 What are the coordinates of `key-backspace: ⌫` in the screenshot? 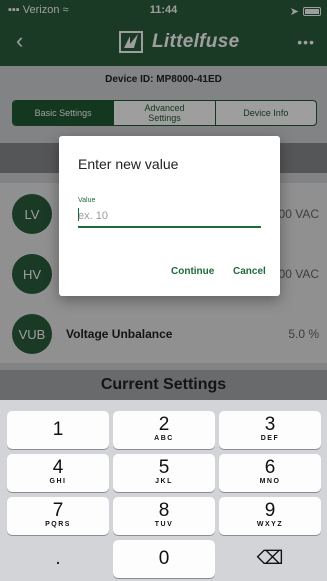 It's located at (270, 559).